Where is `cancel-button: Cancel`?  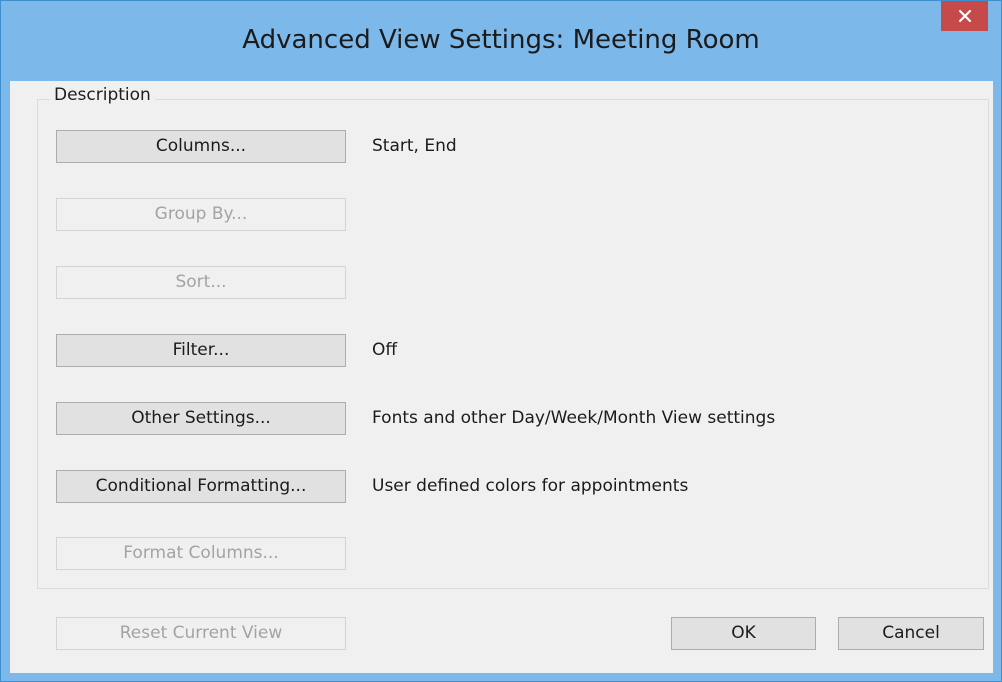
cancel-button: Cancel is located at coordinates (911, 633).